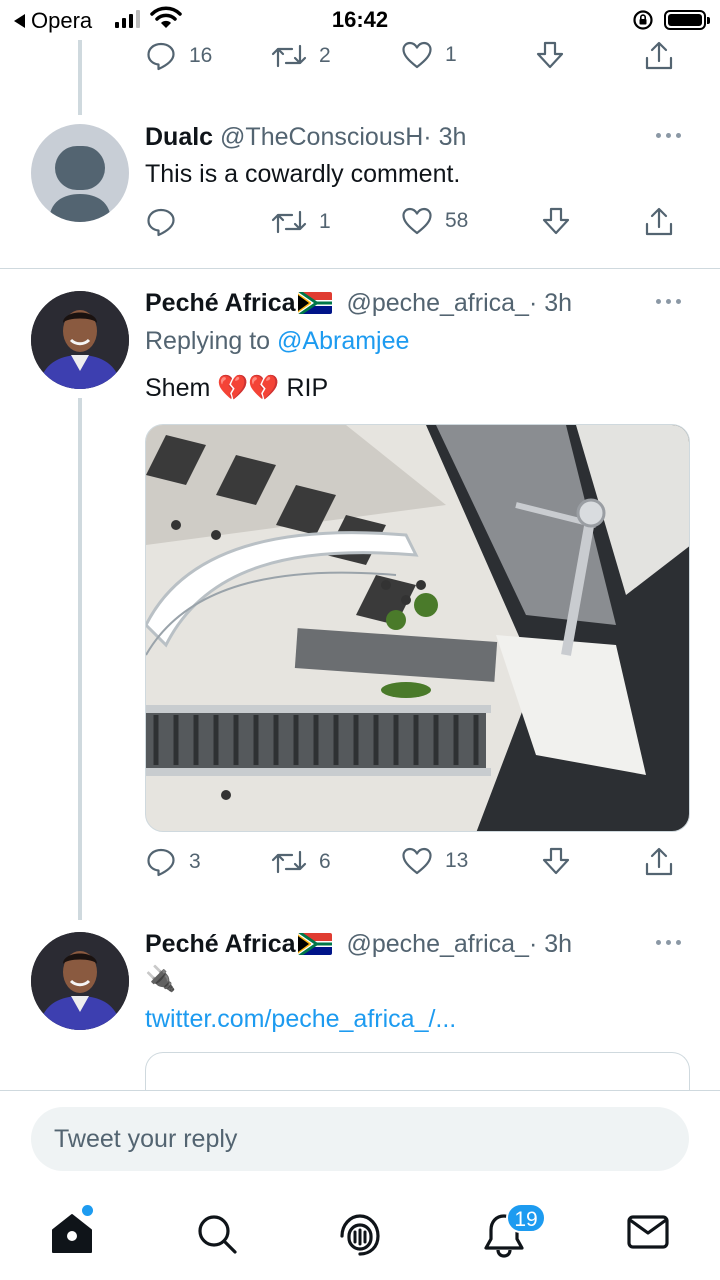 This screenshot has width=720, height=1280. I want to click on nav-messages, so click(648, 1234).